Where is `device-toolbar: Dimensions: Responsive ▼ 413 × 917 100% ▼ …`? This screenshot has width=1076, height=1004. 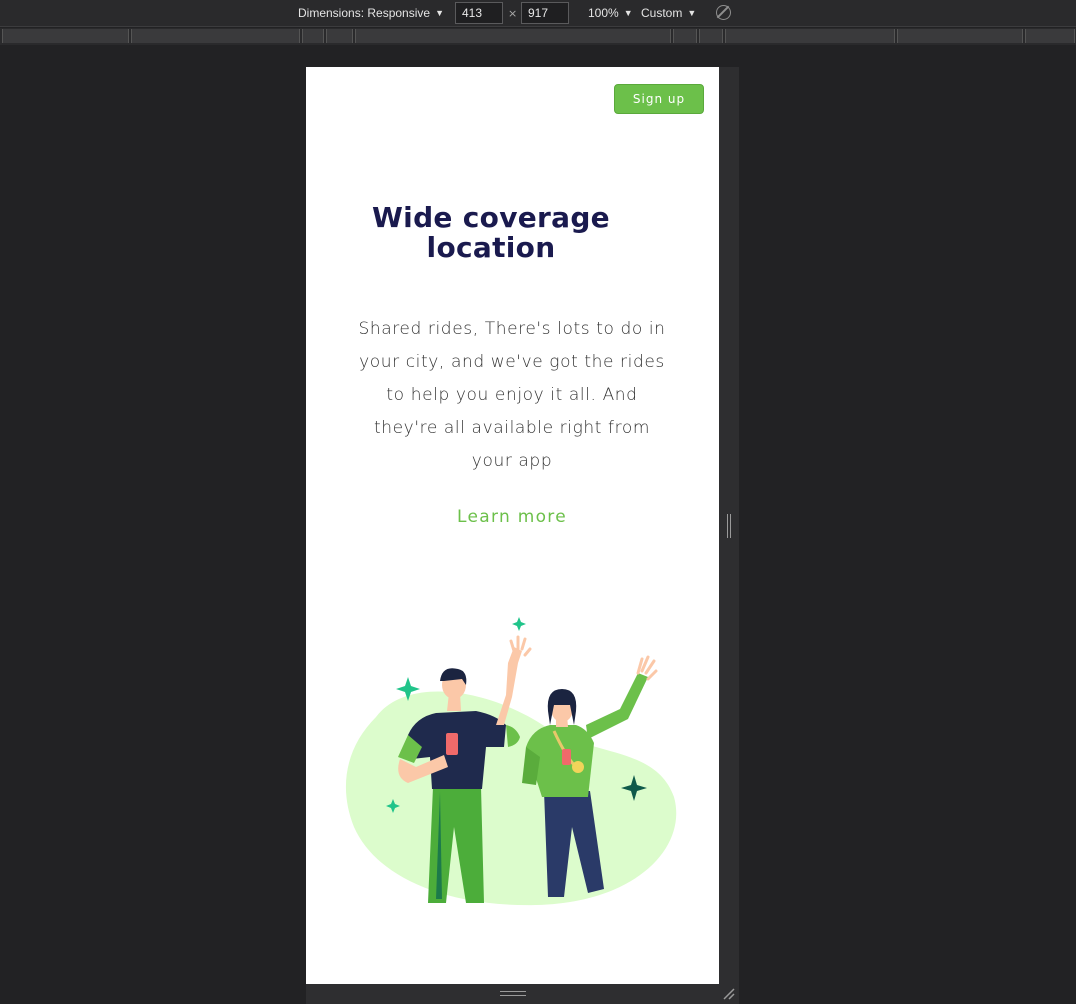
device-toolbar: Dimensions: Responsive ▼ 413 × 917 100% ▼ … is located at coordinates (538, 13).